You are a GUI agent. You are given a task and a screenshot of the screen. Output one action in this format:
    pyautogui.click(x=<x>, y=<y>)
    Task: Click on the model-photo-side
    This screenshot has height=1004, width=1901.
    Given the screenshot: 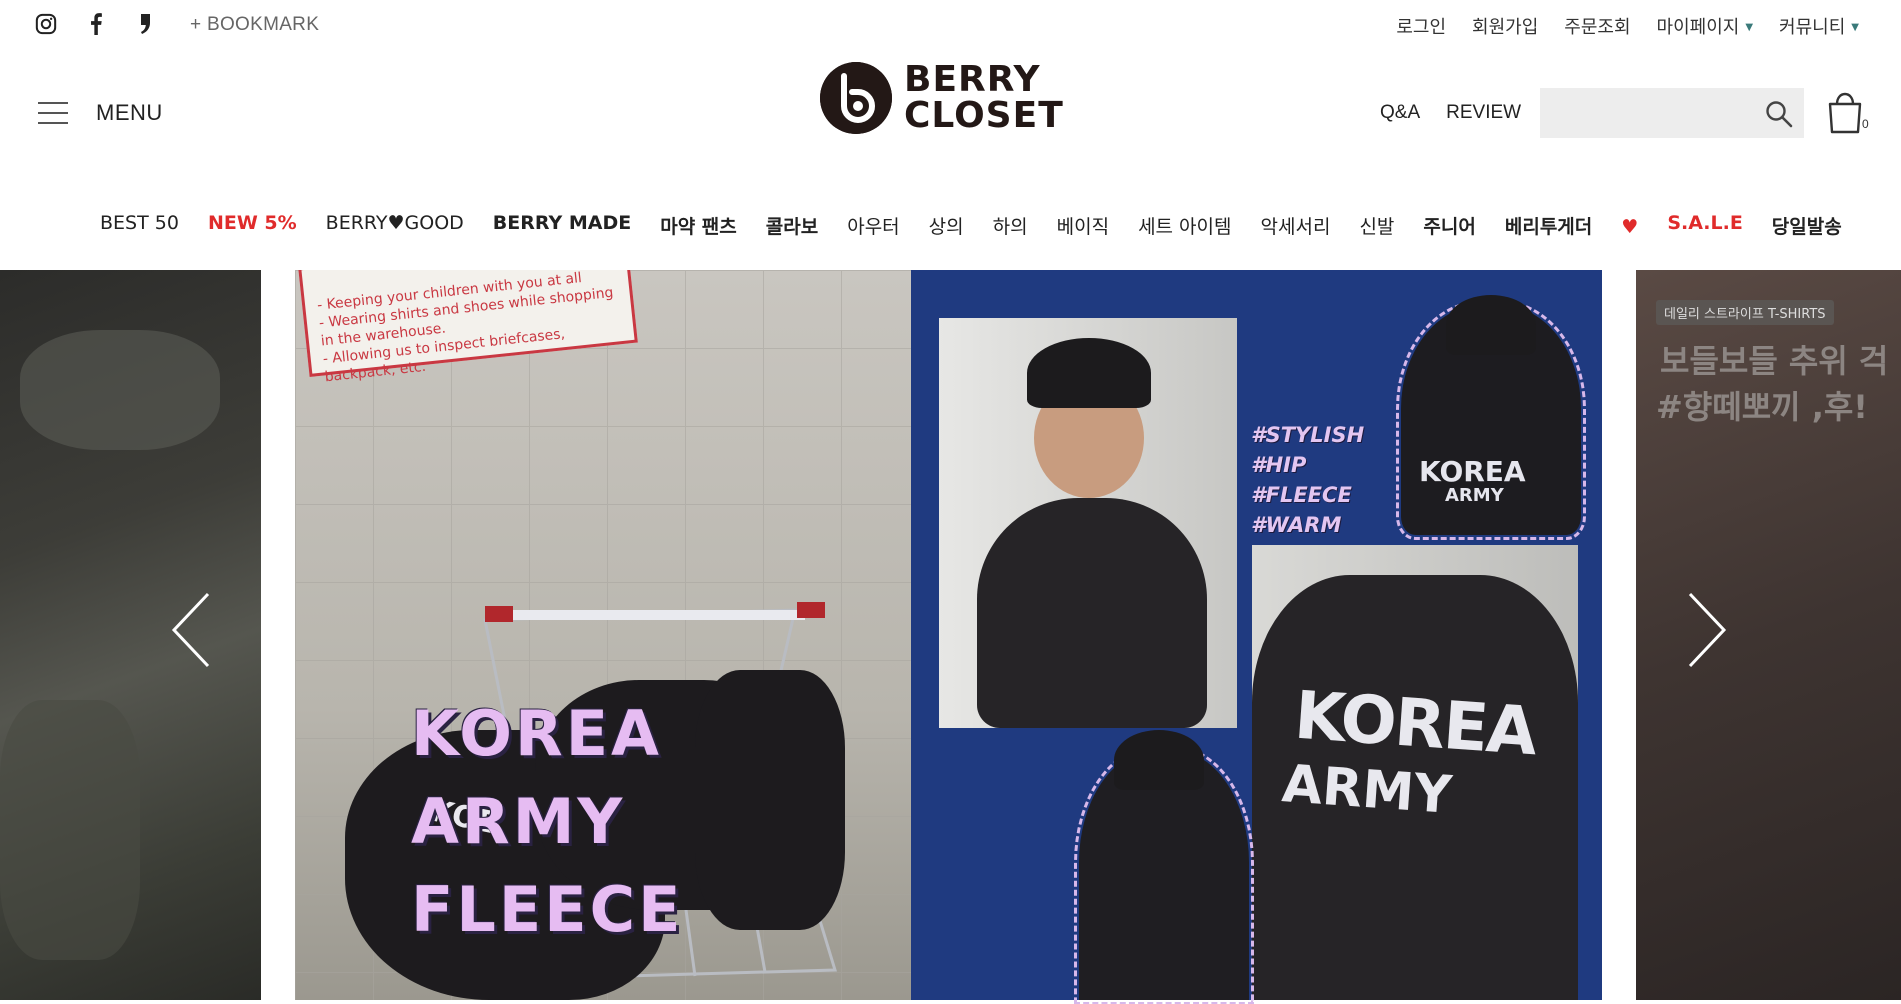 What is the action you would take?
    pyautogui.click(x=1164, y=867)
    